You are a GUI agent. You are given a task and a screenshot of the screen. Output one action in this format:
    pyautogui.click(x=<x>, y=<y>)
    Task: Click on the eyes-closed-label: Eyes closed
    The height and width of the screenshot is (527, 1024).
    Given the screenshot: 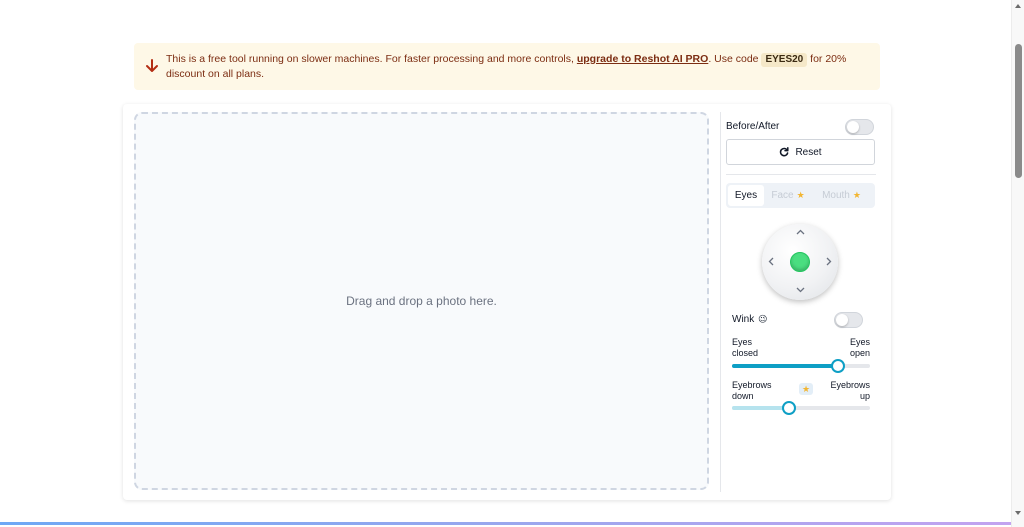 What is the action you would take?
    pyautogui.click(x=745, y=347)
    